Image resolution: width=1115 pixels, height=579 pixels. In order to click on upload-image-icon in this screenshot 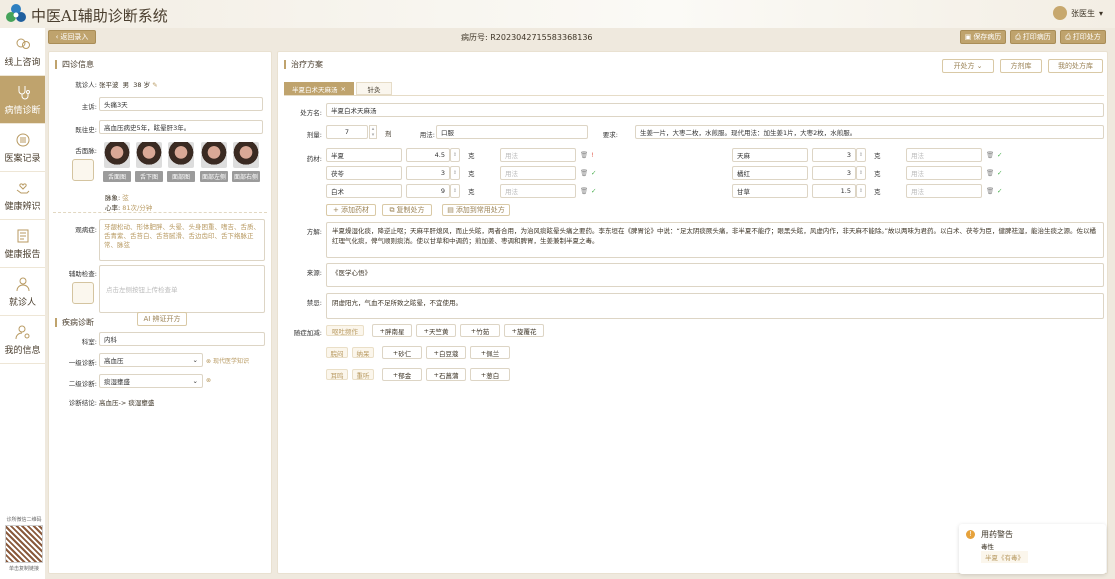, I will do `click(83, 170)`.